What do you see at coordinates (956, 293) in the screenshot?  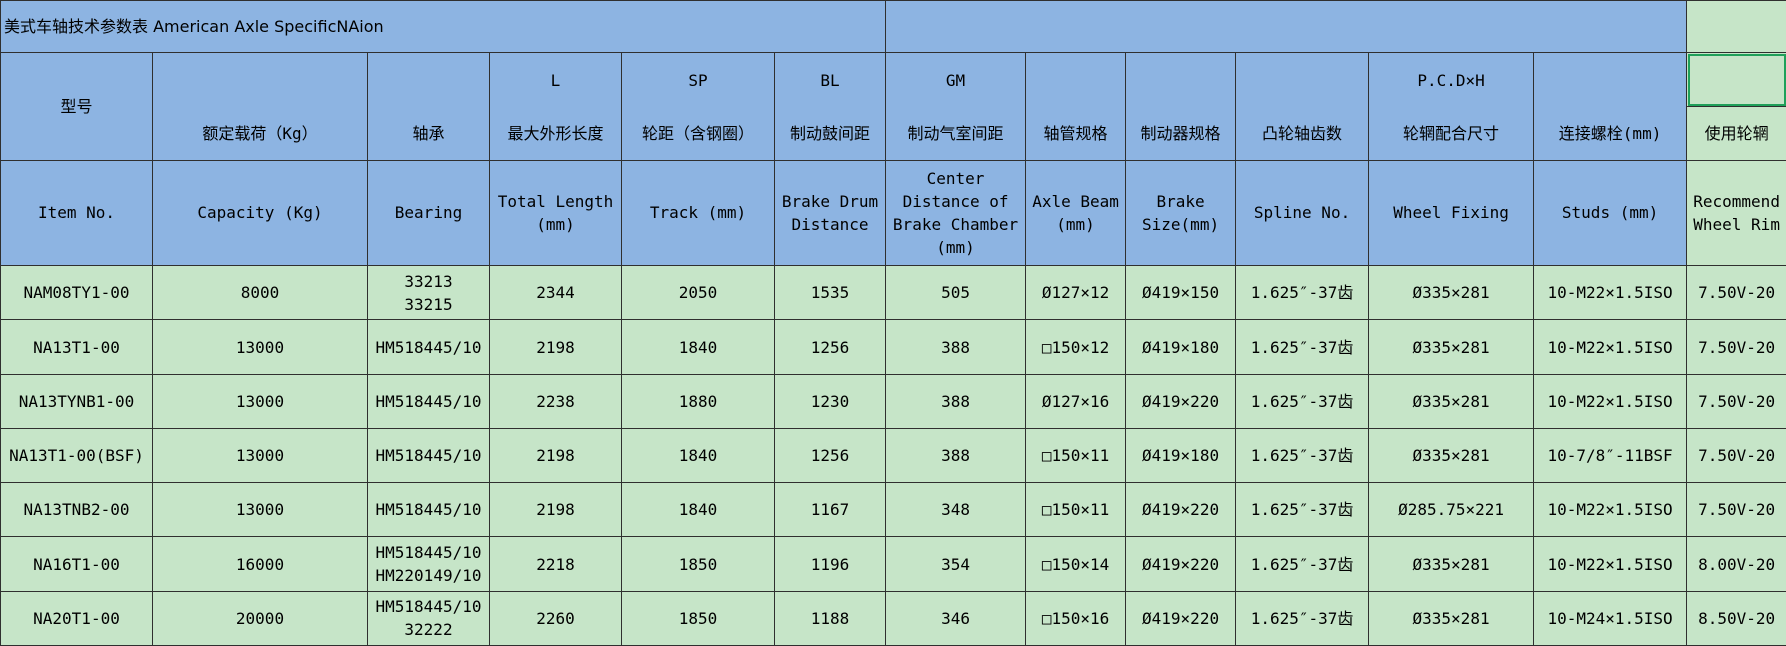 I see `cell-gm: 505` at bounding box center [956, 293].